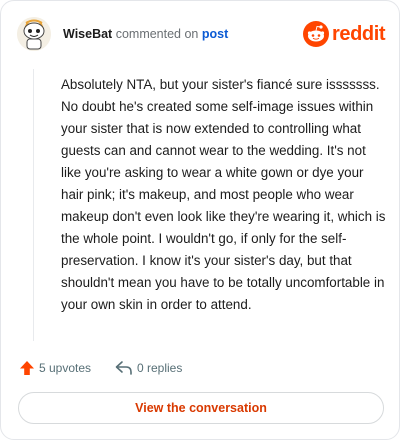 The height and width of the screenshot is (440, 400). I want to click on comment-stats: 5 upvotes 0 replies, so click(201, 368).